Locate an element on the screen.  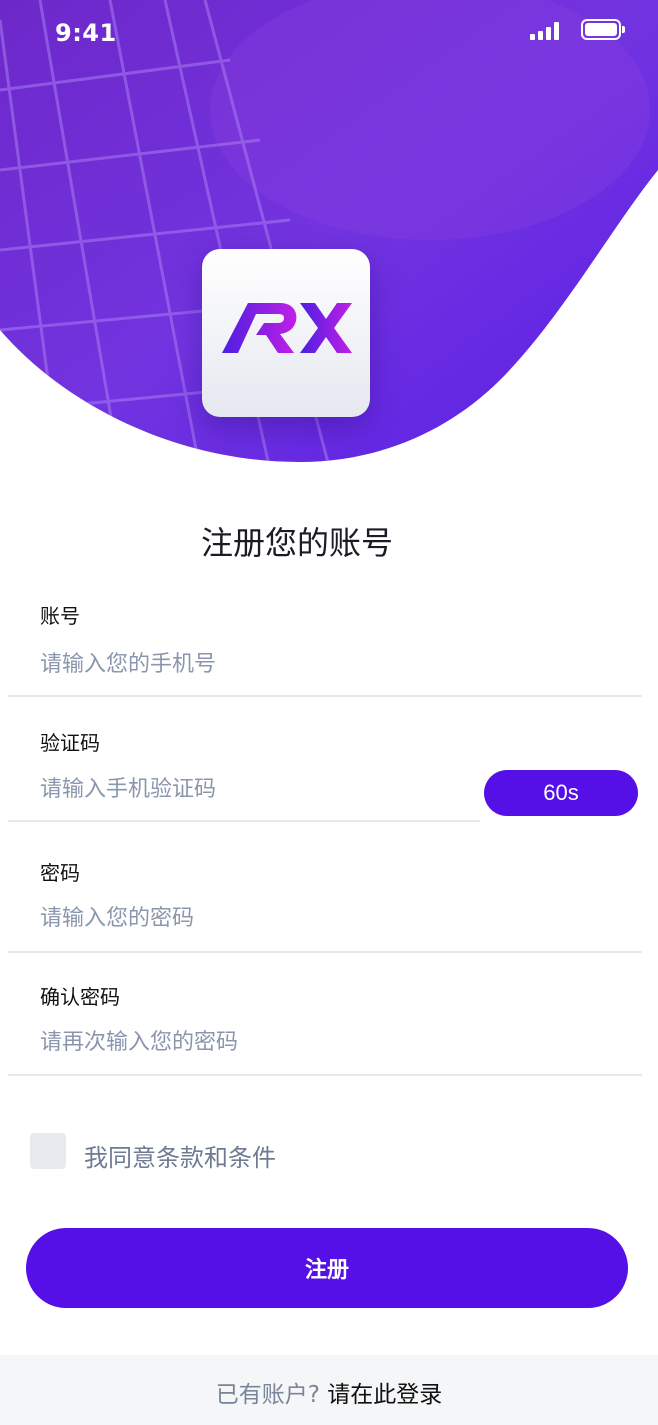
app-logo is located at coordinates (286, 333).